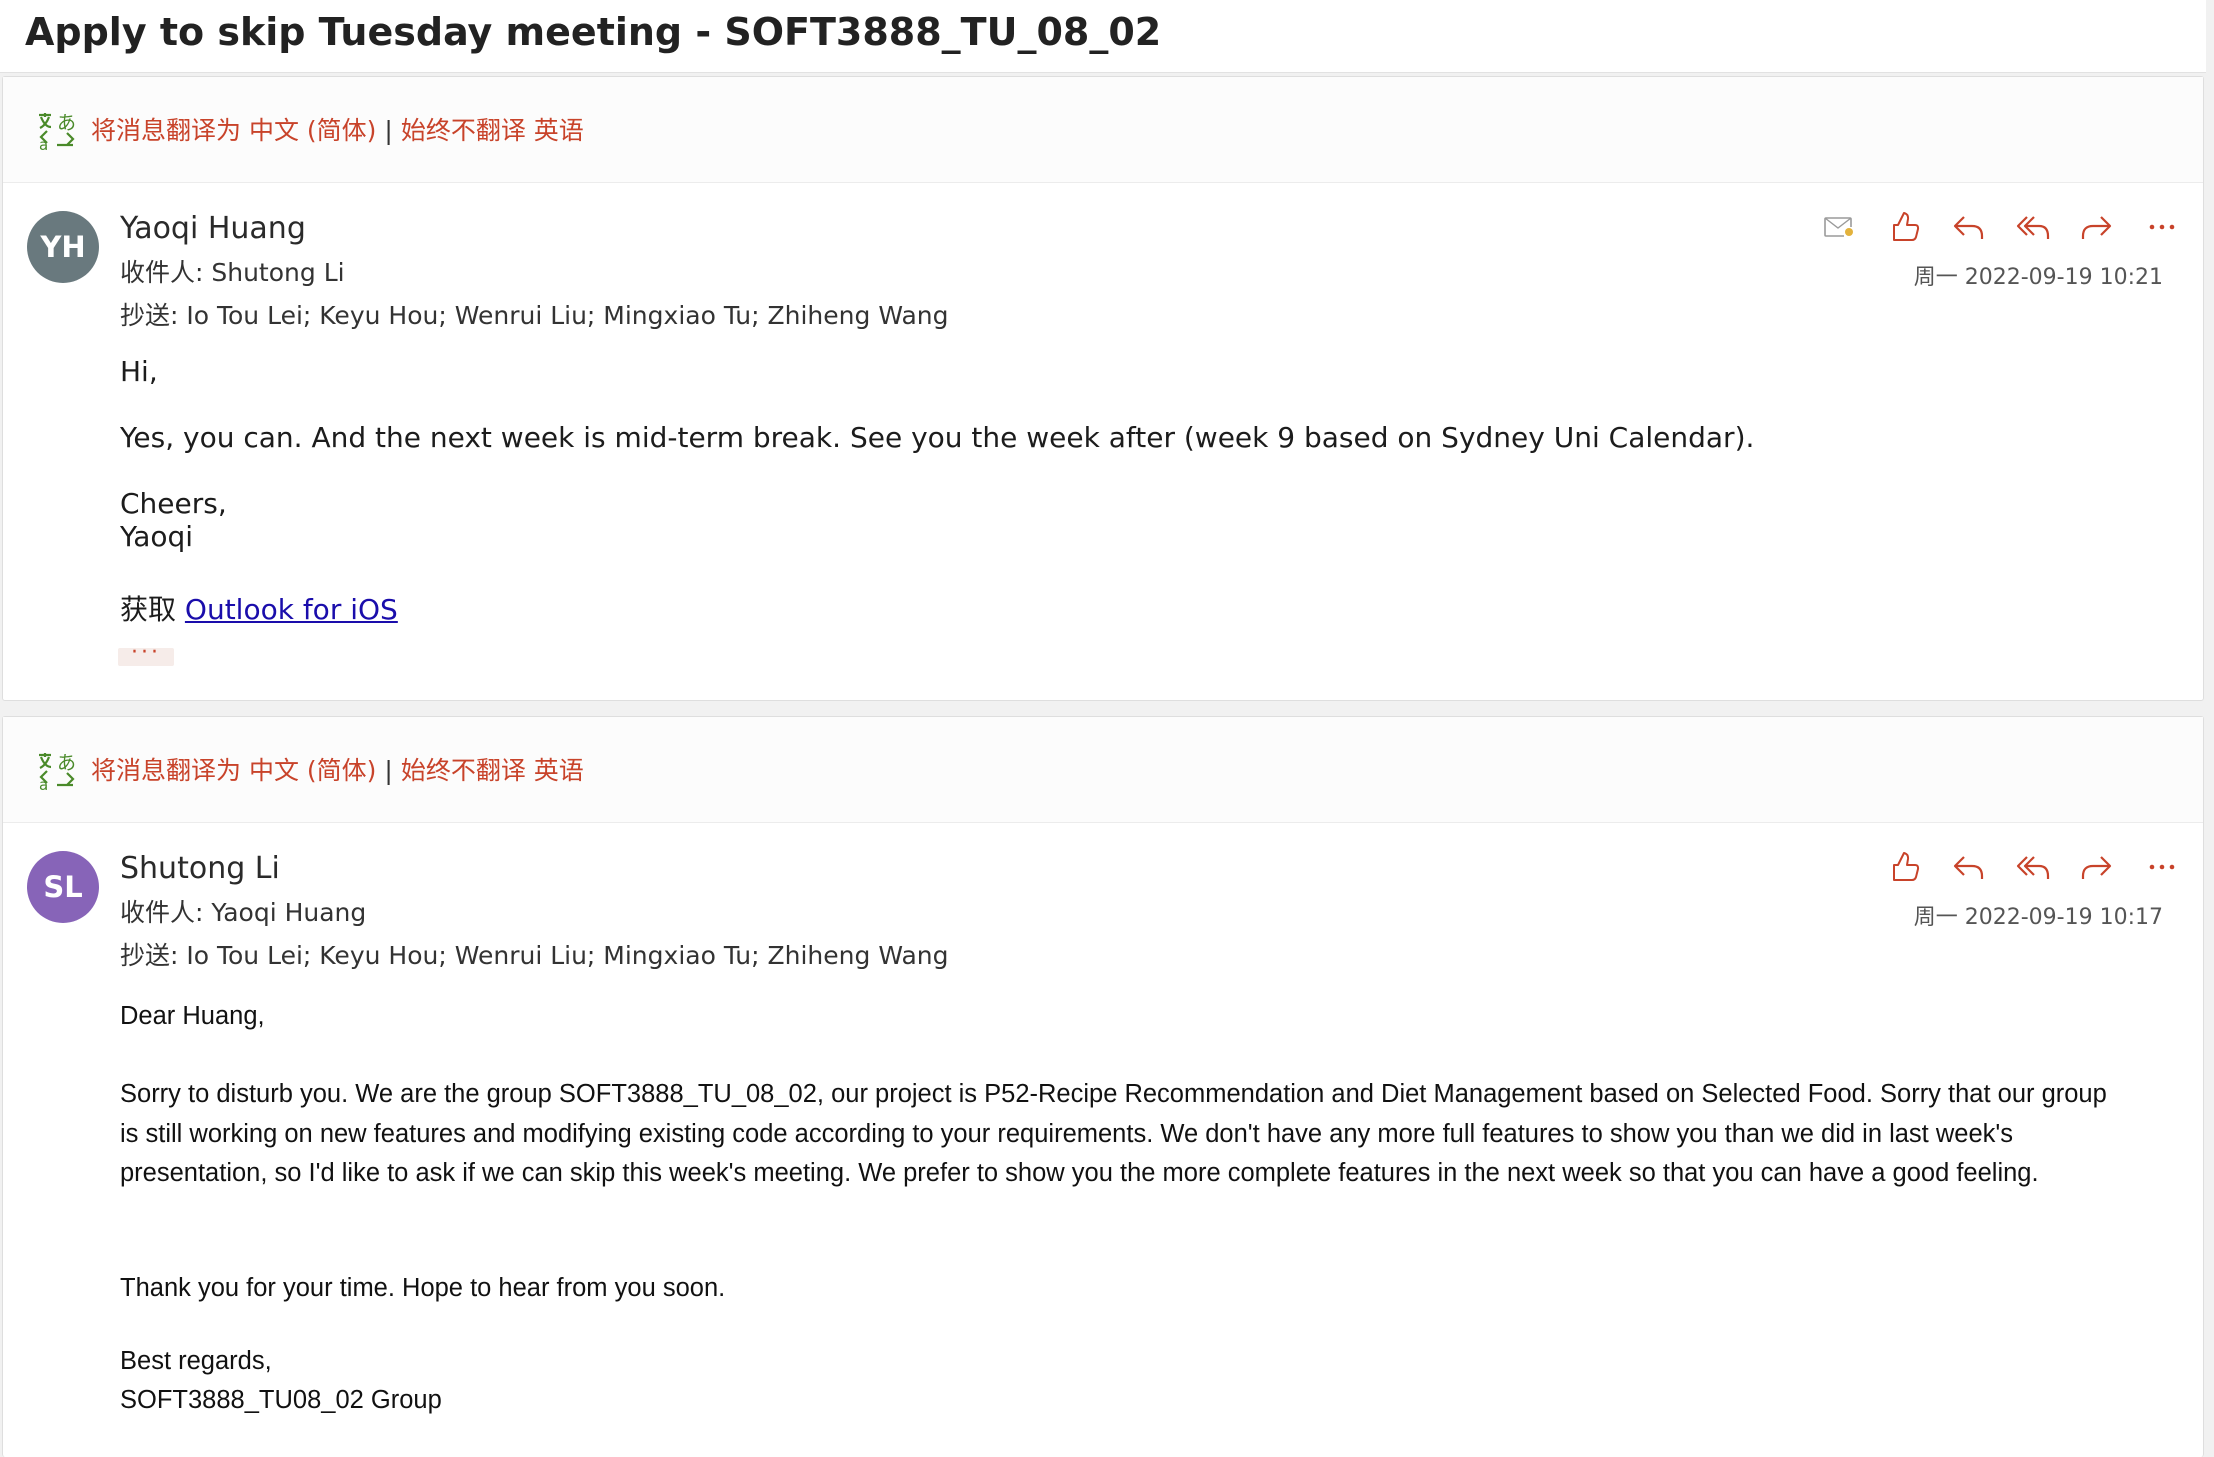  What do you see at coordinates (146, 654) in the screenshot?
I see `show-trimmed-content-button: ···` at bounding box center [146, 654].